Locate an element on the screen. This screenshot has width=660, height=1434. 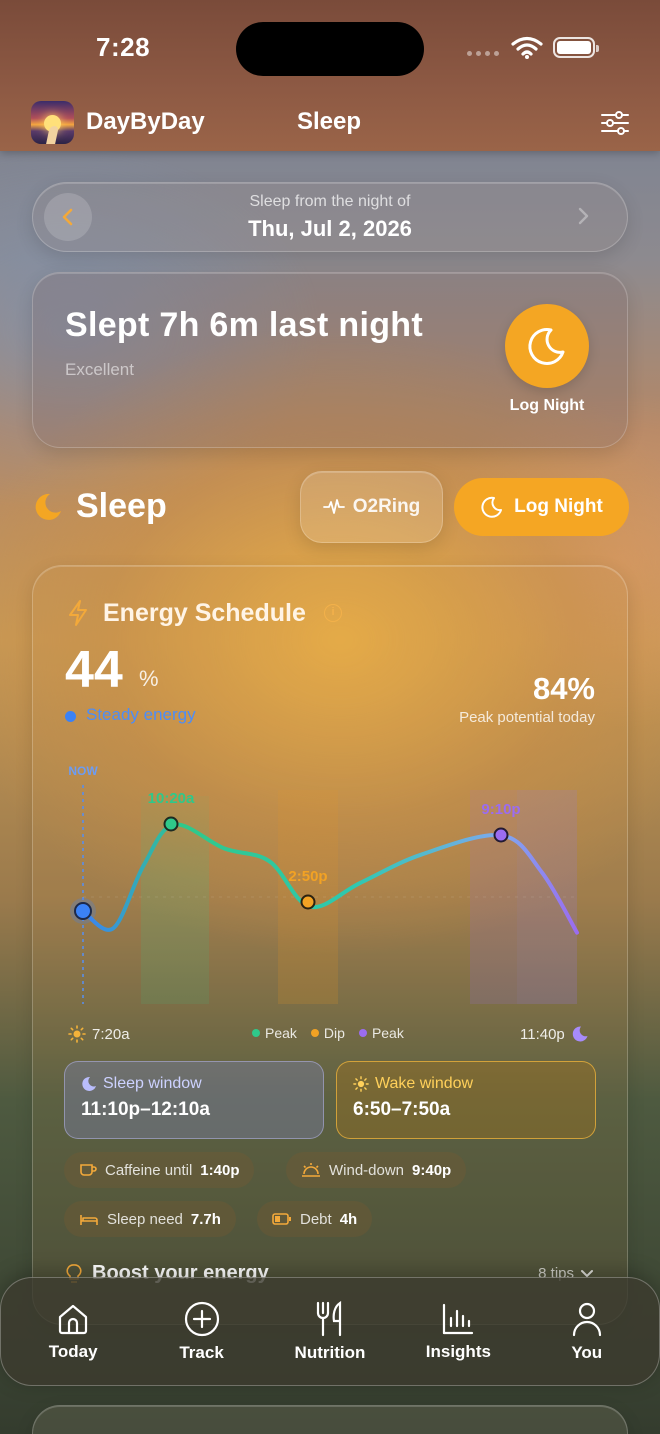
sleep-need-value: 7.7h is located at coordinates (205, 1219).